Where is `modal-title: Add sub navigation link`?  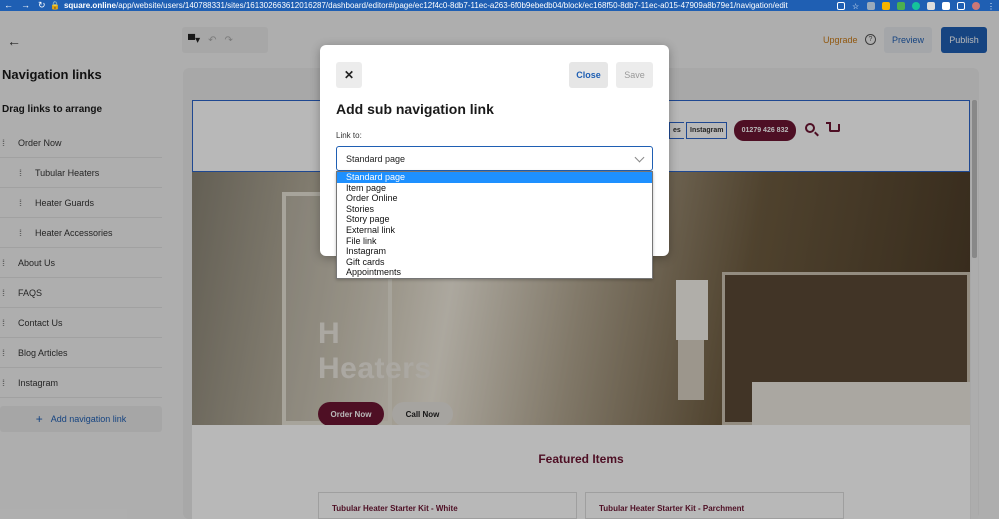
modal-title: Add sub navigation link is located at coordinates (415, 109).